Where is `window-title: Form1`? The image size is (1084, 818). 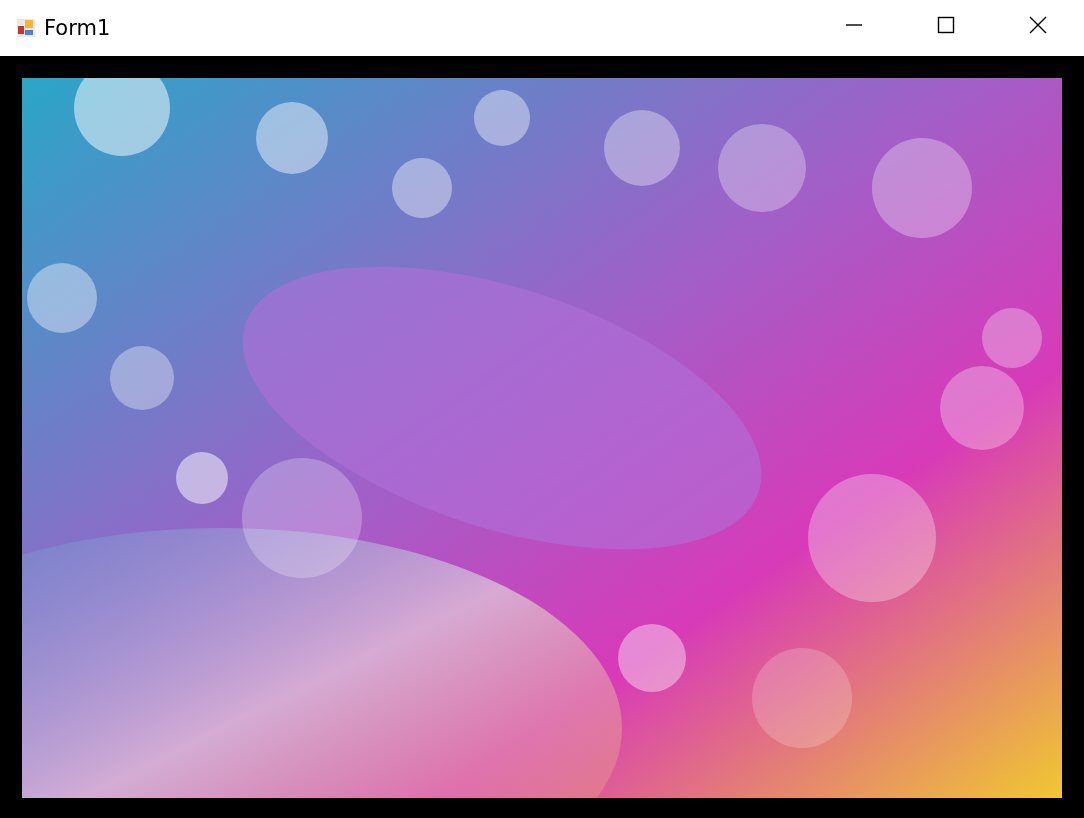 window-title: Form1 is located at coordinates (77, 28).